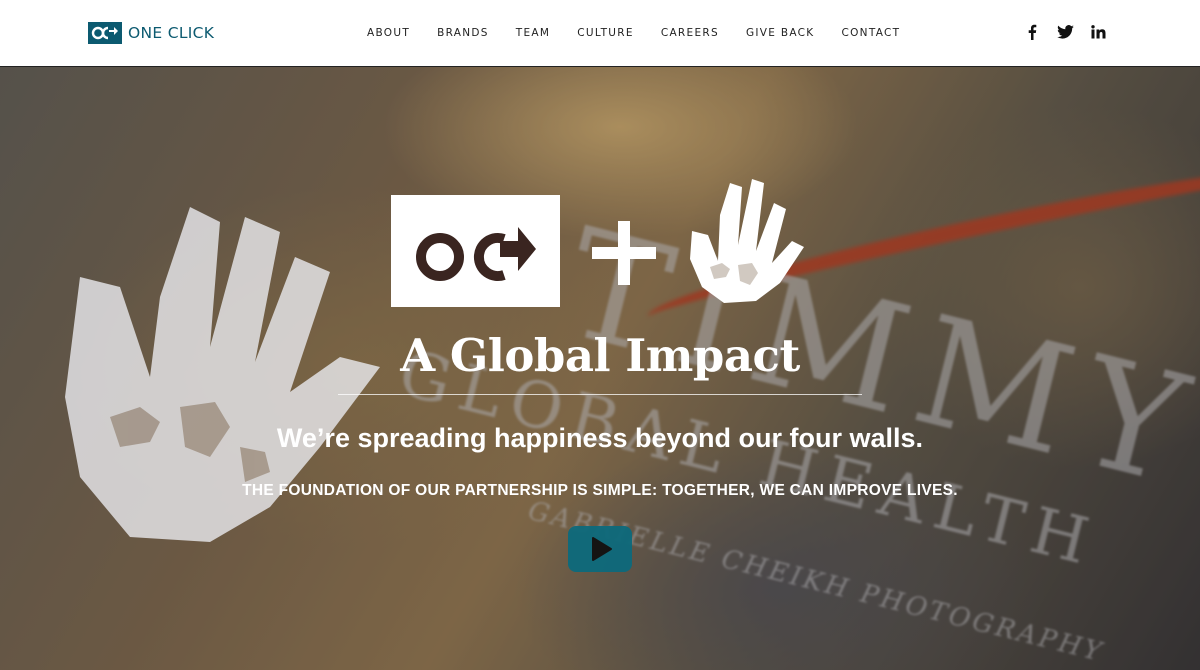  What do you see at coordinates (463, 33) in the screenshot?
I see `nav-brands: BRANDS` at bounding box center [463, 33].